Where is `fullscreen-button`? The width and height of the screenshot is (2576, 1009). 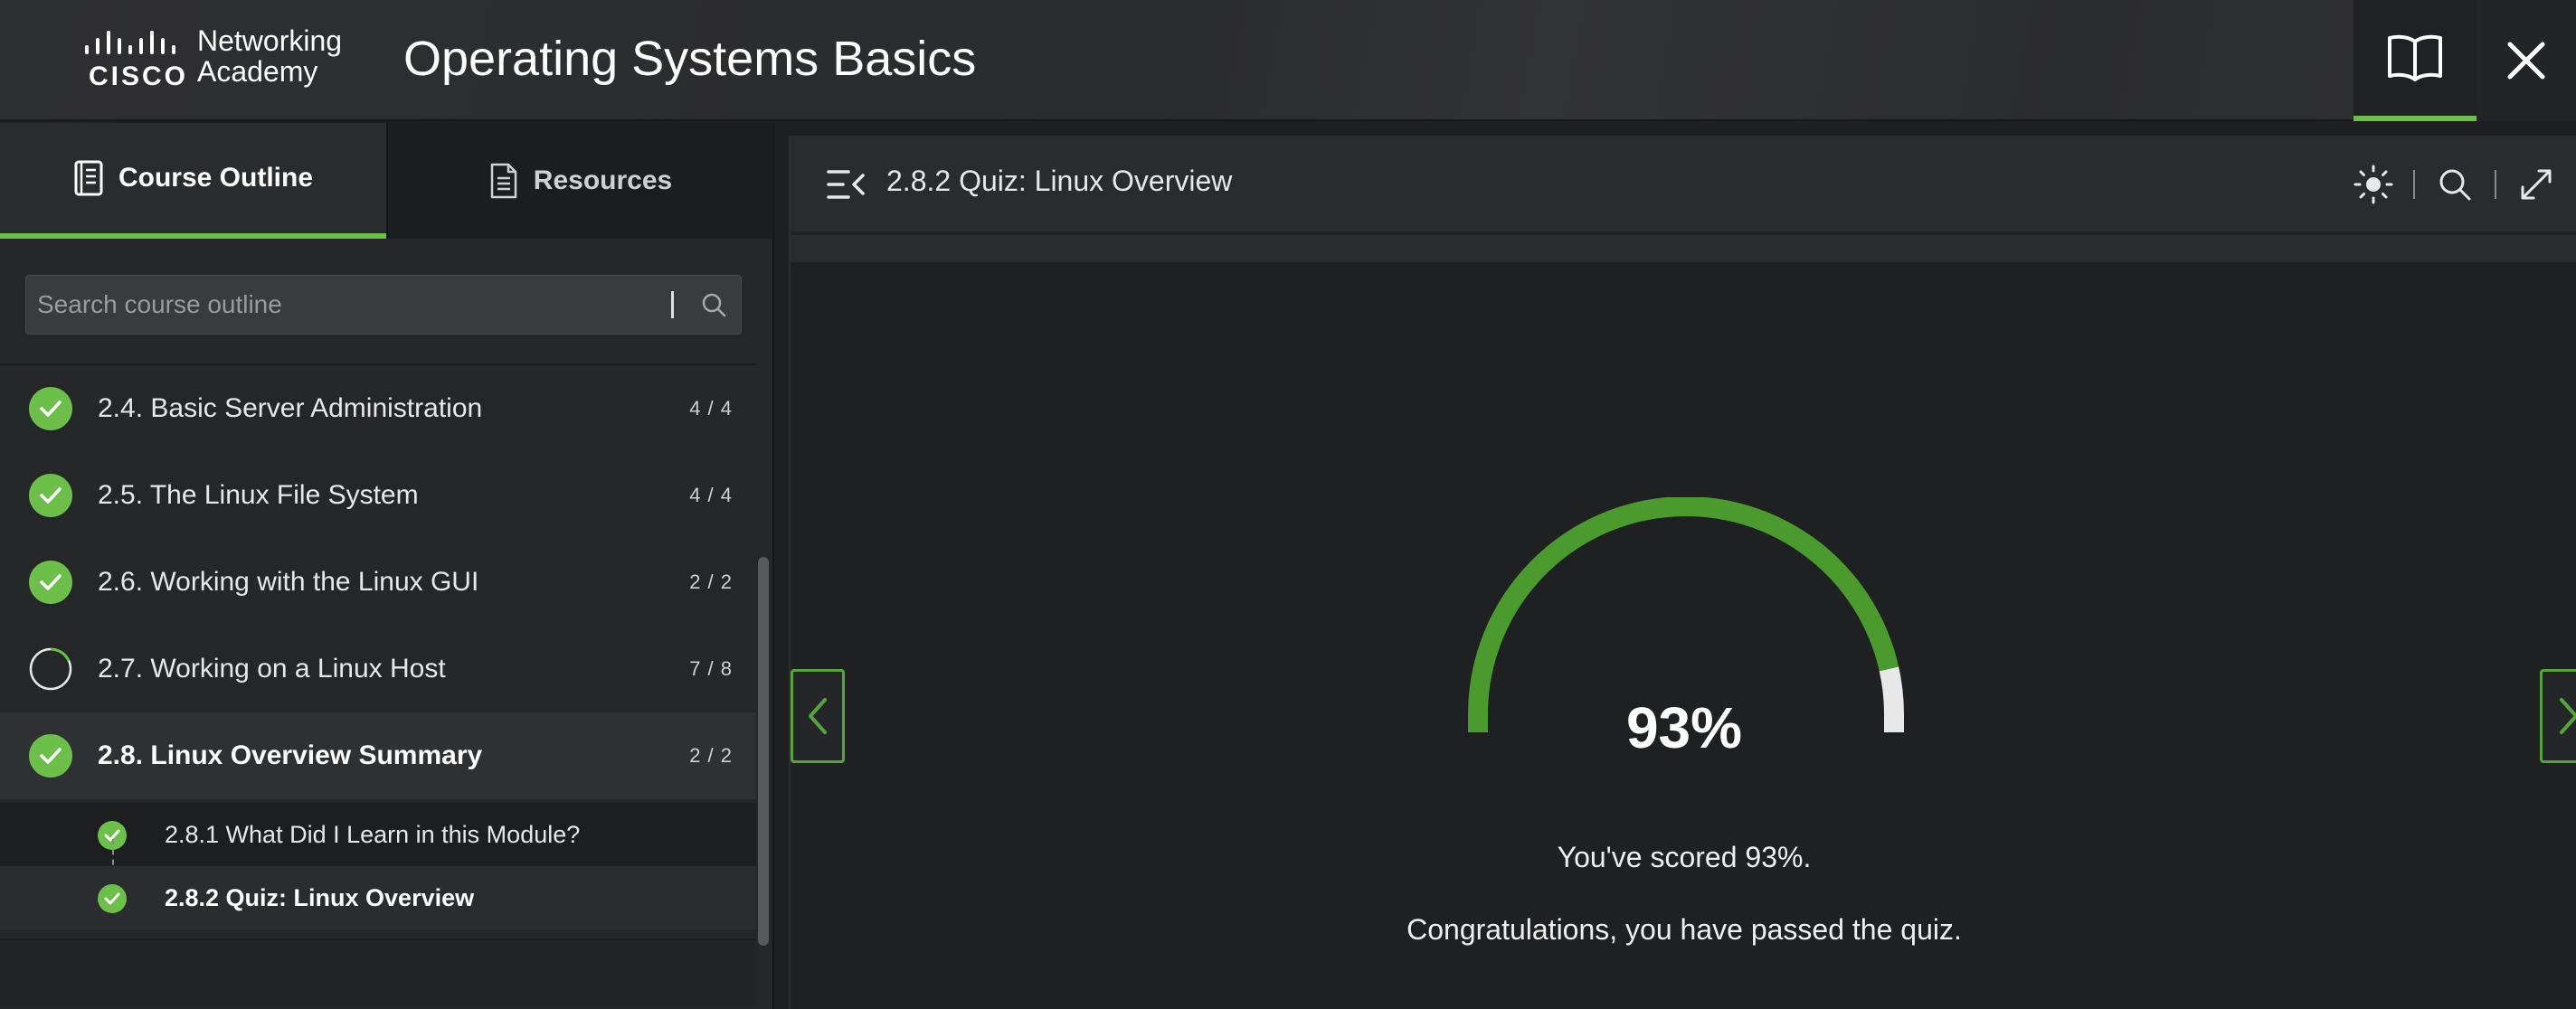
fullscreen-button is located at coordinates (2536, 184).